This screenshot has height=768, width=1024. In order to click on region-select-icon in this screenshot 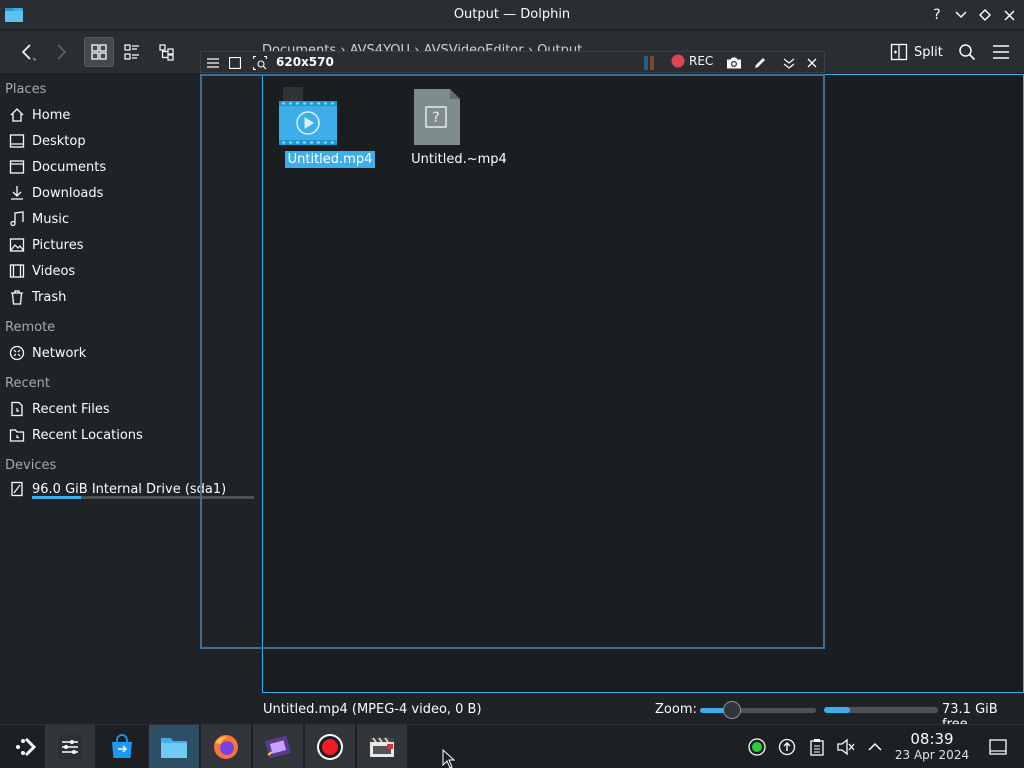, I will do `click(235, 63)`.